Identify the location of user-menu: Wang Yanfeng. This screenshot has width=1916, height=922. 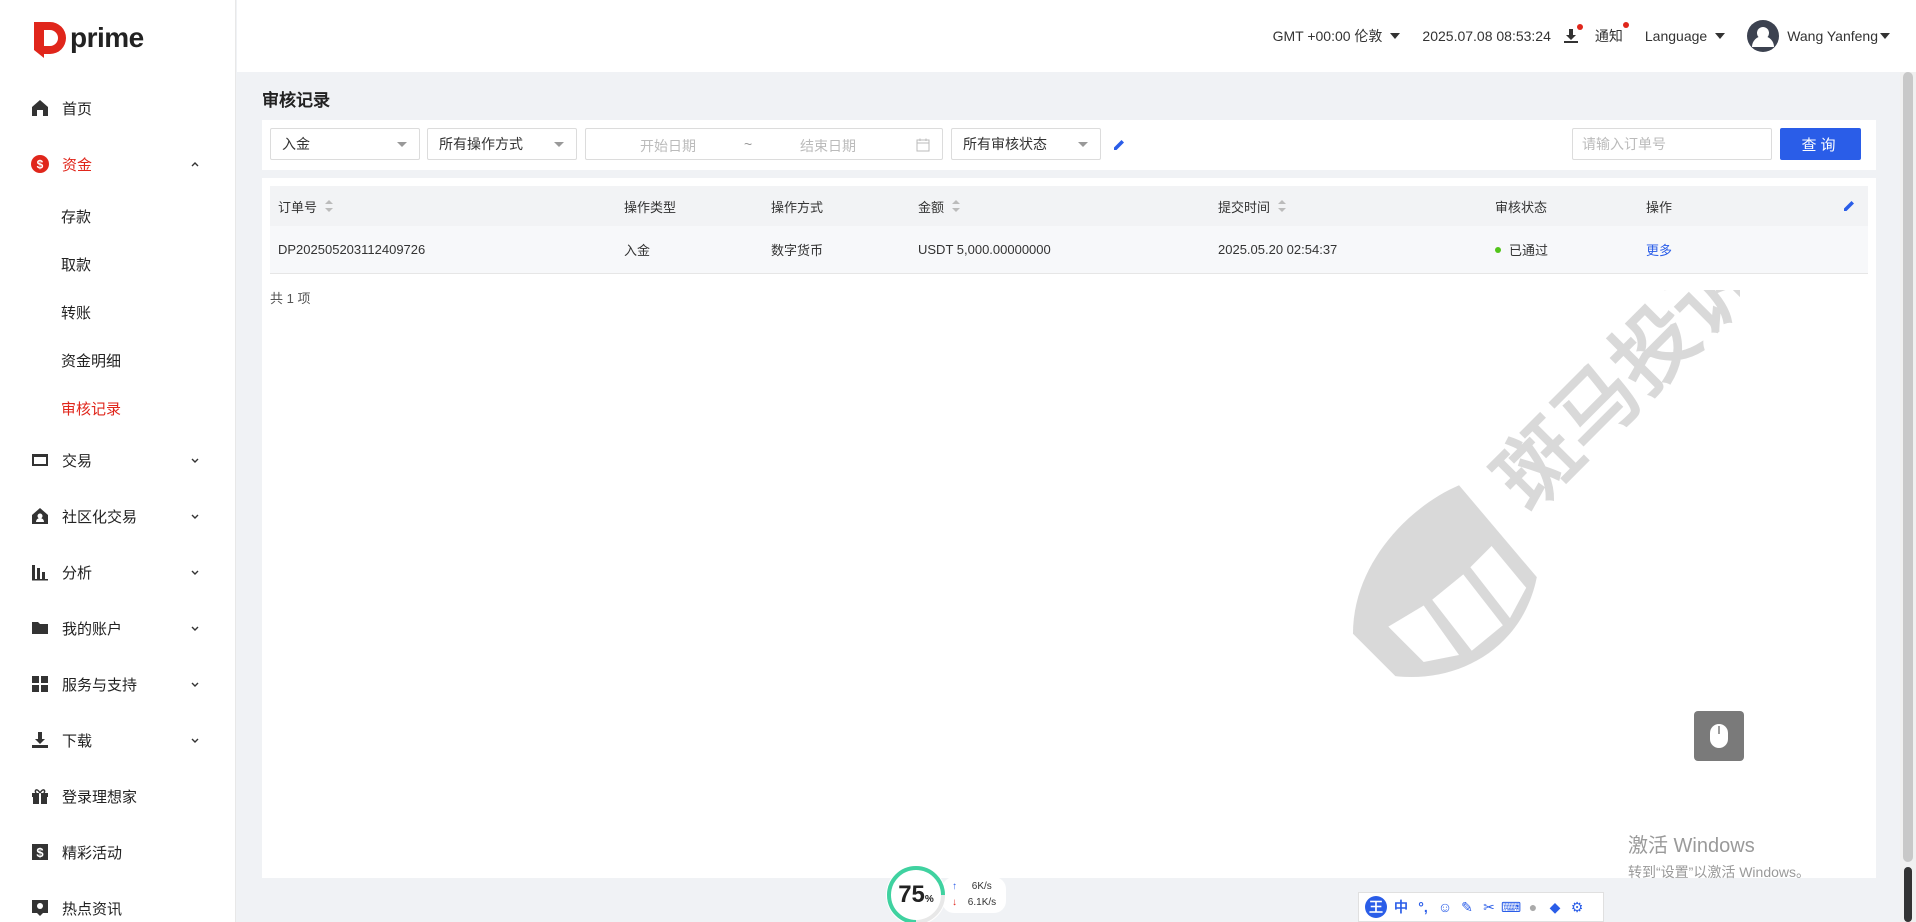
(1818, 36).